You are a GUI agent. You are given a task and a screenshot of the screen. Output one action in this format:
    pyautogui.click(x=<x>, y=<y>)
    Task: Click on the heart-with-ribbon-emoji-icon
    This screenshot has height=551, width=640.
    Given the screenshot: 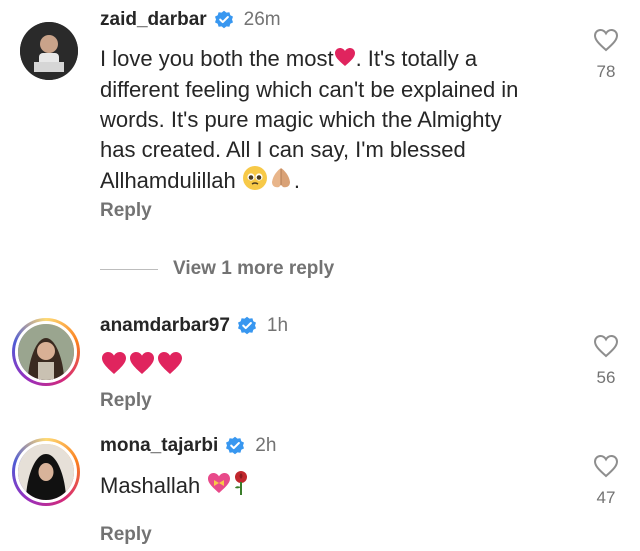 What is the action you would take?
    pyautogui.click(x=219, y=487)
    